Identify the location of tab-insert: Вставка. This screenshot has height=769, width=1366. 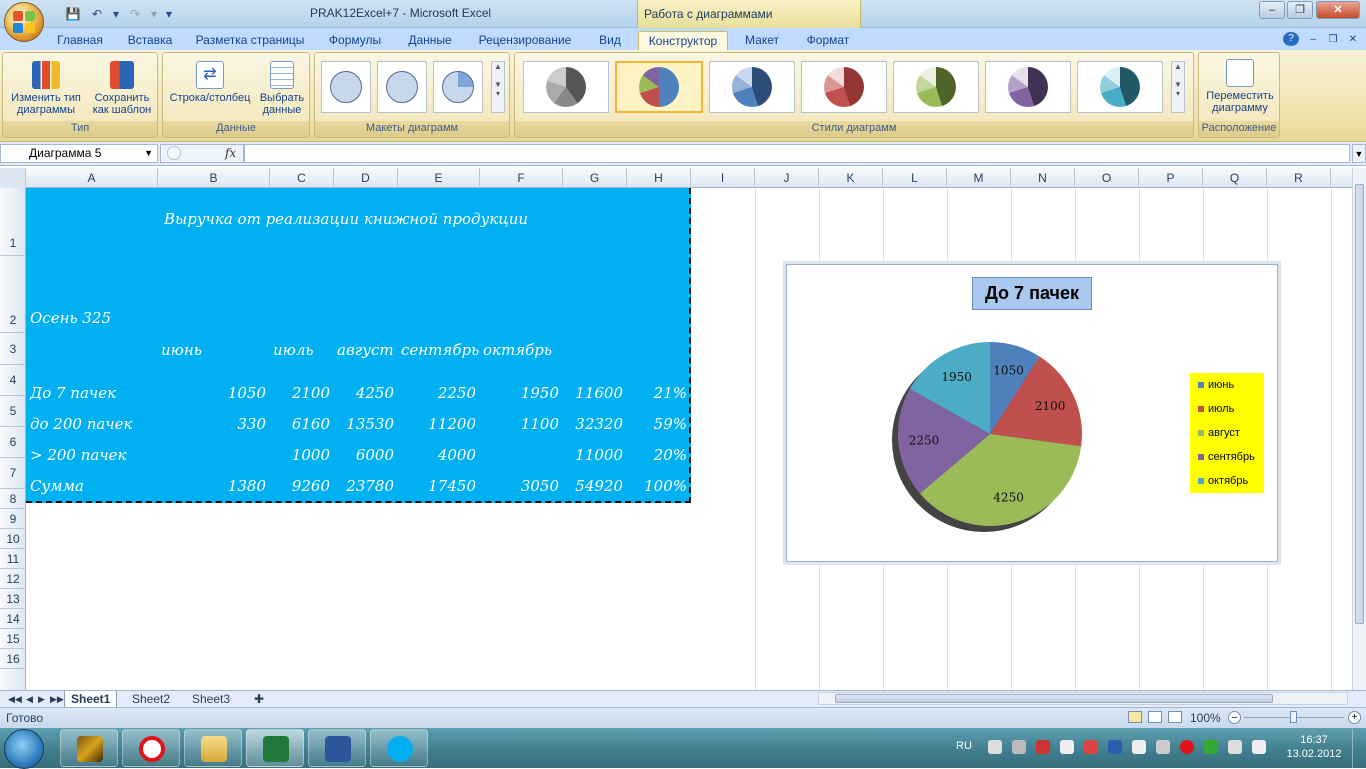
(150, 40).